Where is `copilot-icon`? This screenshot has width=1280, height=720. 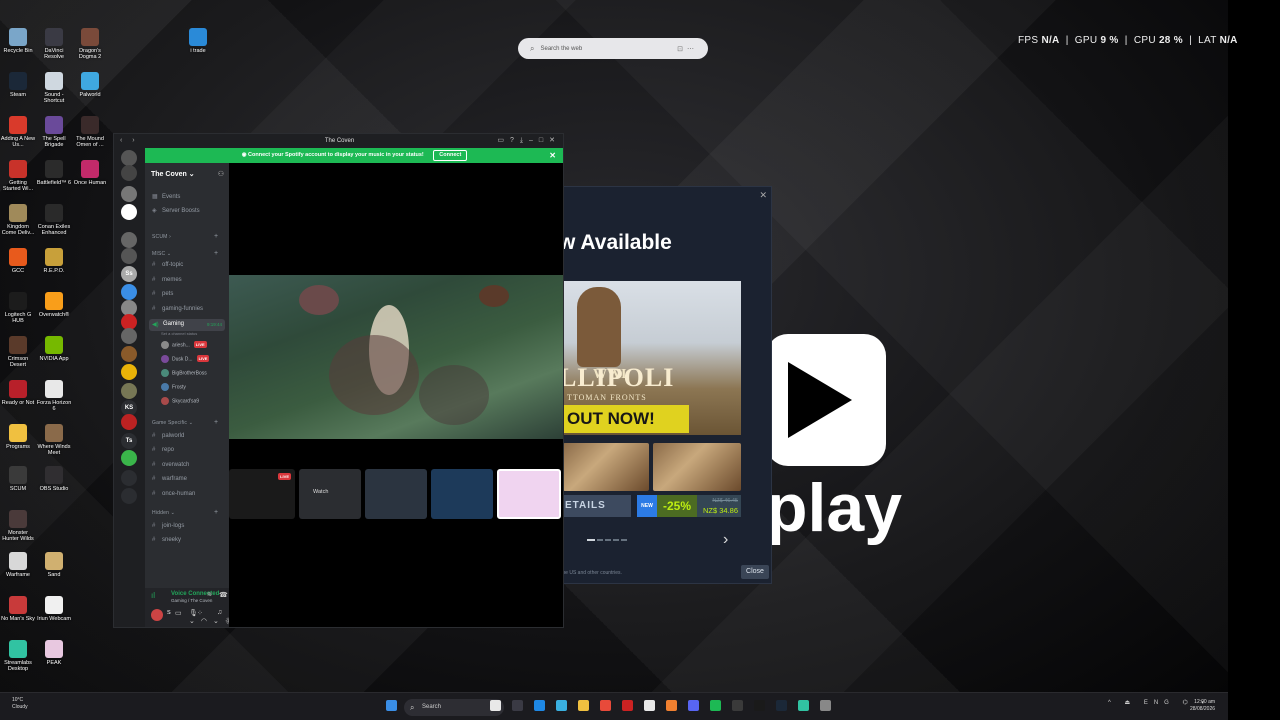
copilot-icon is located at coordinates (495, 705).